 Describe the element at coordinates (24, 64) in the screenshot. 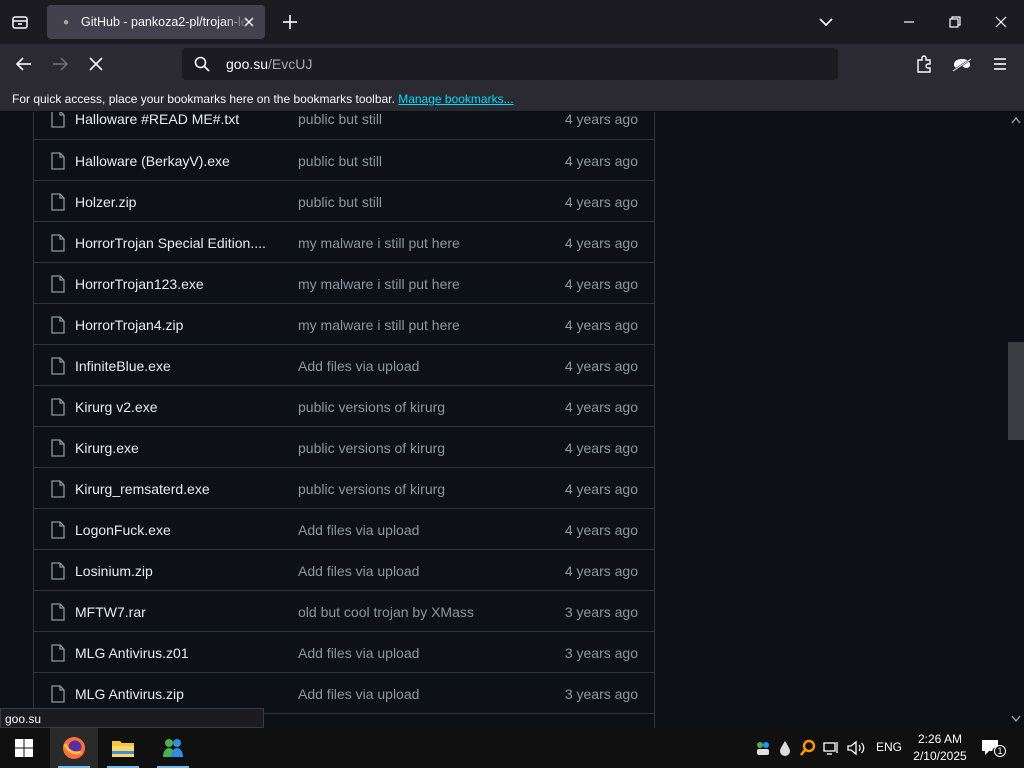

I see `back-icon` at that location.